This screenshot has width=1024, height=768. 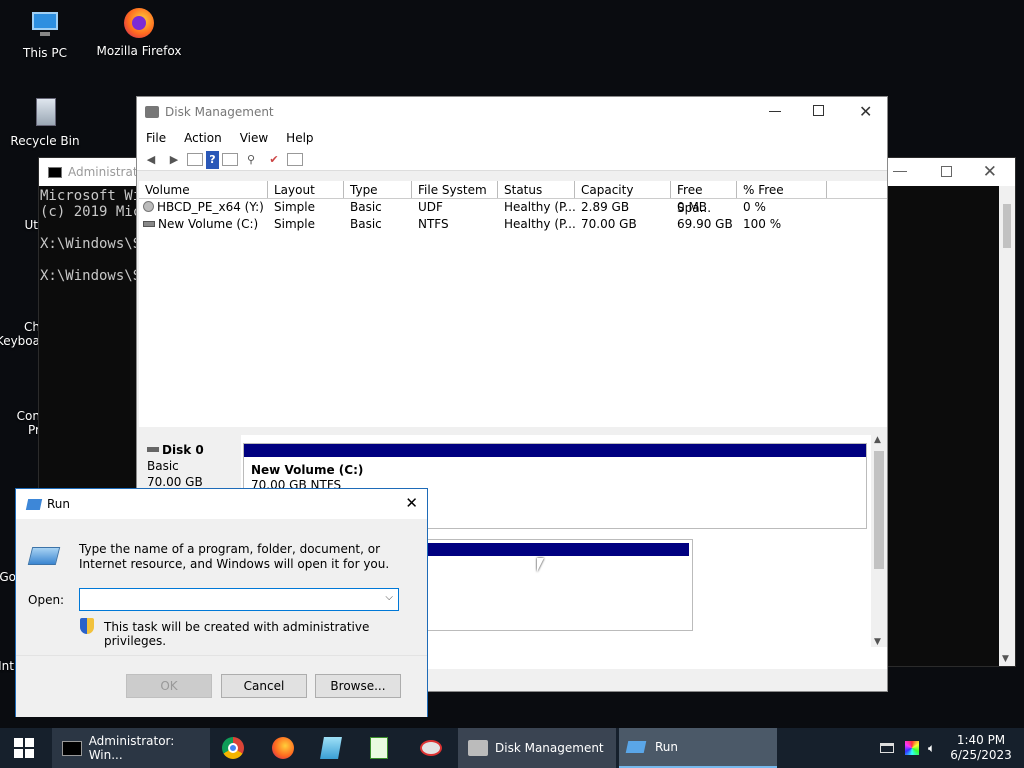 What do you see at coordinates (366, 224) in the screenshot?
I see `cell-type: Basic` at bounding box center [366, 224].